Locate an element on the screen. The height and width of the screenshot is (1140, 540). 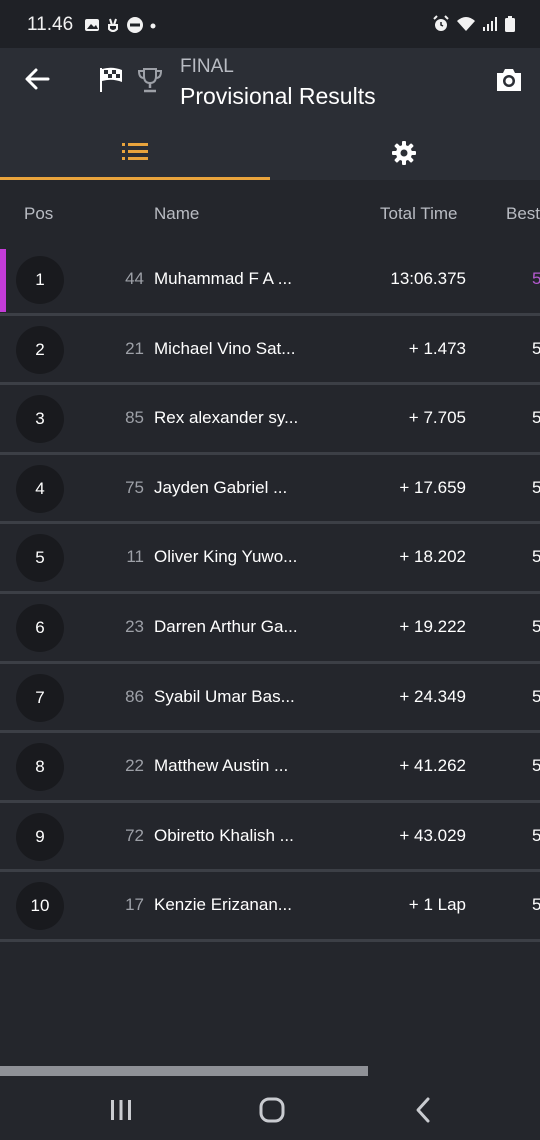
total-time: + 43.029 is located at coordinates (432, 835).